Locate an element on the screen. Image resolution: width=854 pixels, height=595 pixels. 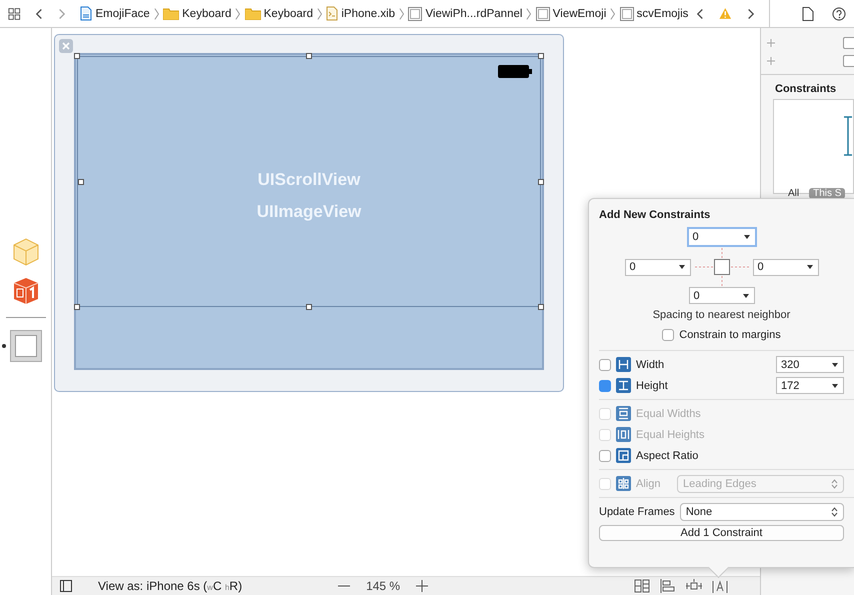
zoom-in-icon is located at coordinates (422, 586).